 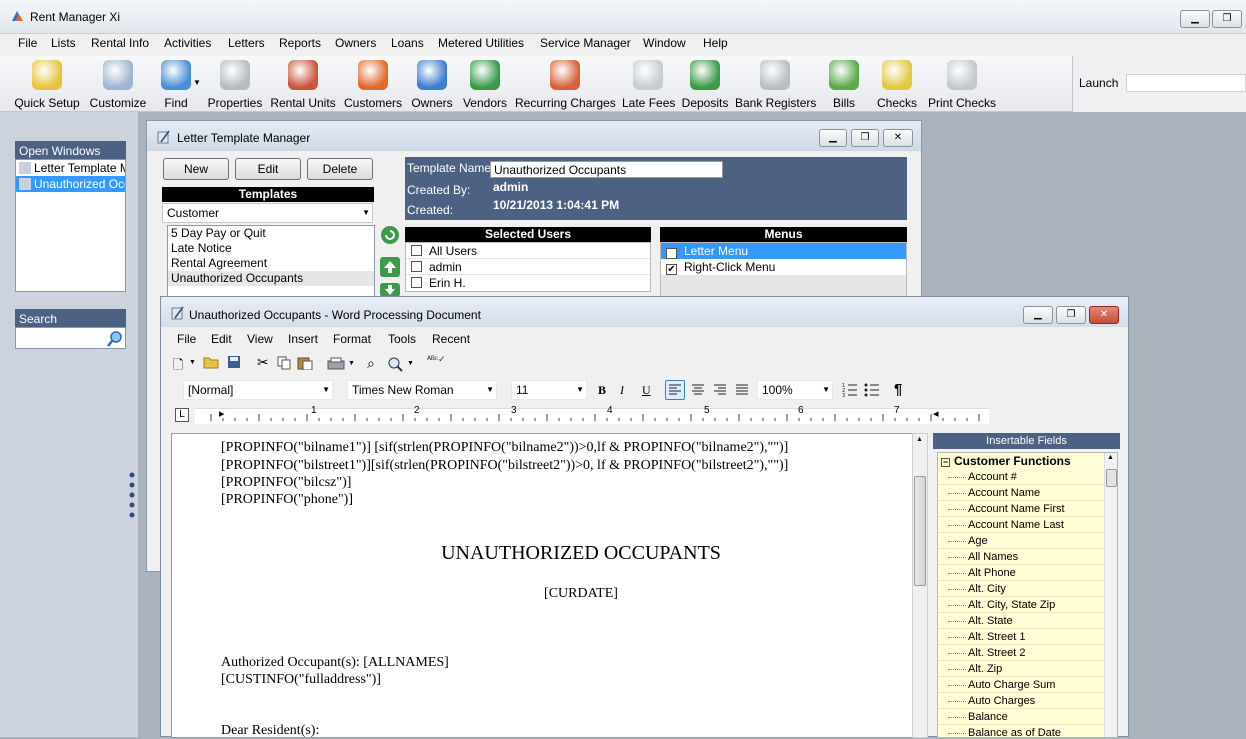 What do you see at coordinates (300, 43) in the screenshot?
I see `menu-reports: Reports` at bounding box center [300, 43].